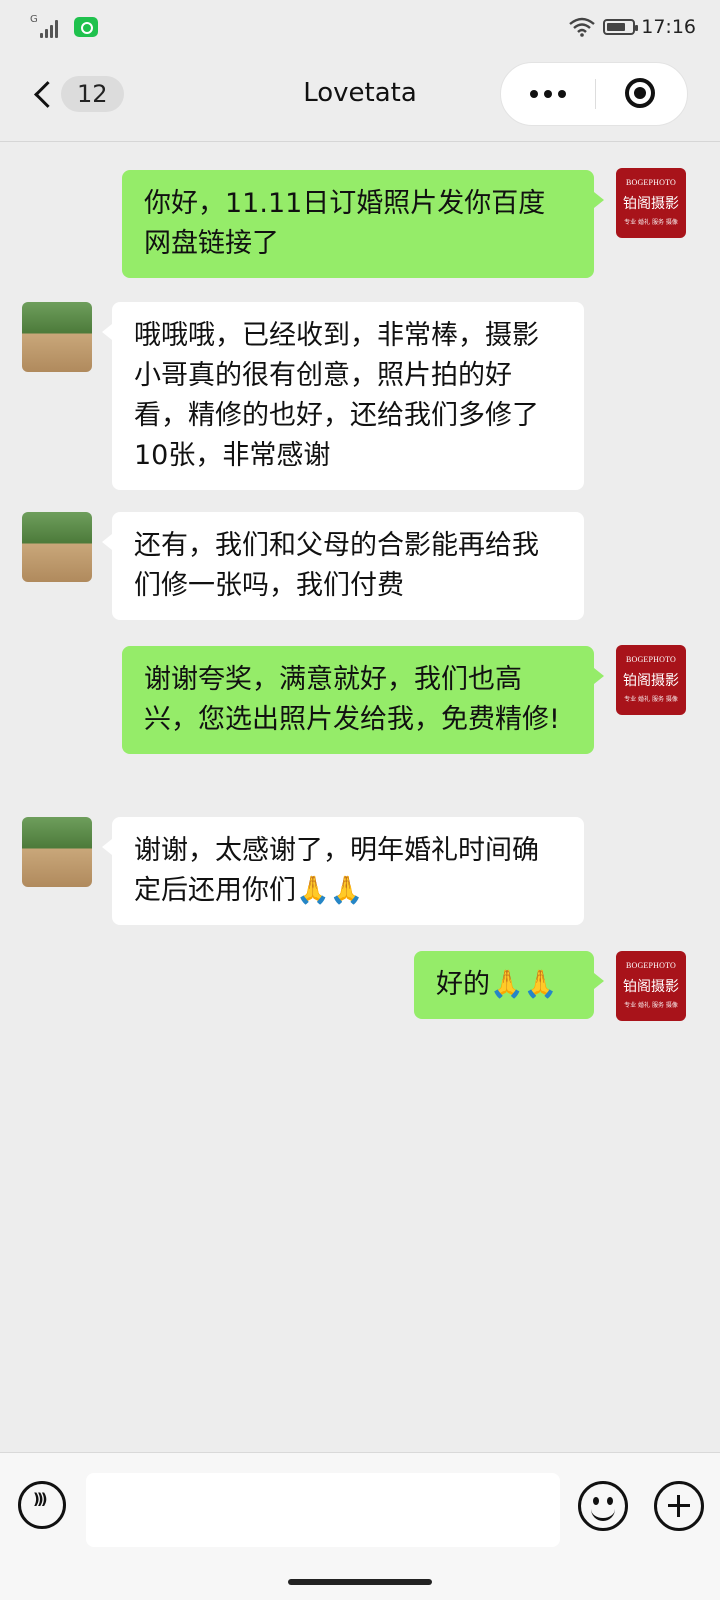 The height and width of the screenshot is (1600, 720). I want to click on wifi-icon, so click(582, 27).